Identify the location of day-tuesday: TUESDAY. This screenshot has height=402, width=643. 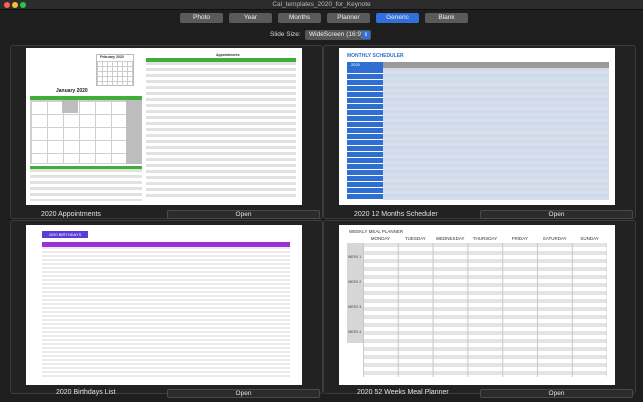
(415, 238).